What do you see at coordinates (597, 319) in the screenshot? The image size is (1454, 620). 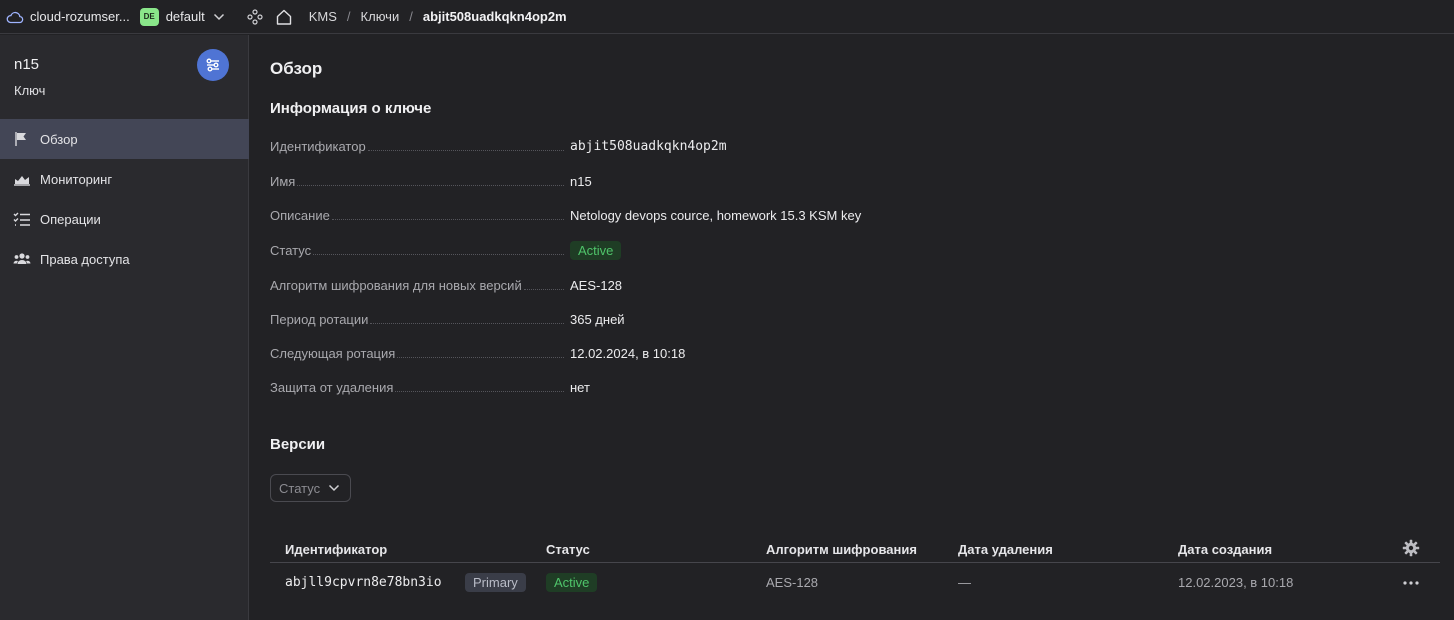 I see `property-value-rotation-period: 365 дней` at bounding box center [597, 319].